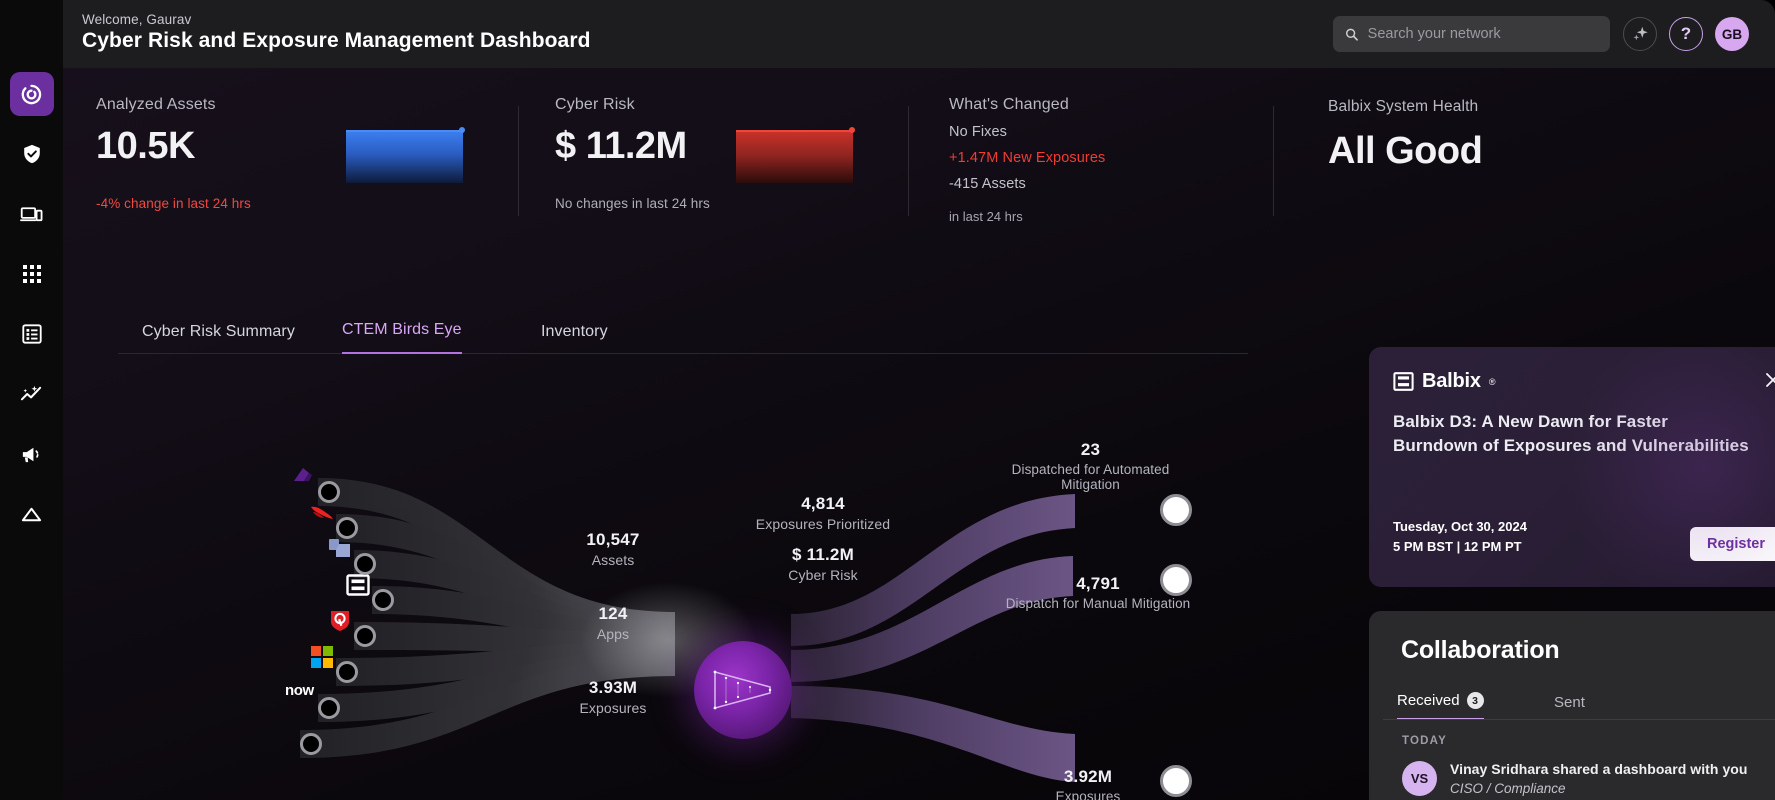 This screenshot has height=800, width=1775. What do you see at coordinates (322, 657) in the screenshot?
I see `microsoft-icon` at bounding box center [322, 657].